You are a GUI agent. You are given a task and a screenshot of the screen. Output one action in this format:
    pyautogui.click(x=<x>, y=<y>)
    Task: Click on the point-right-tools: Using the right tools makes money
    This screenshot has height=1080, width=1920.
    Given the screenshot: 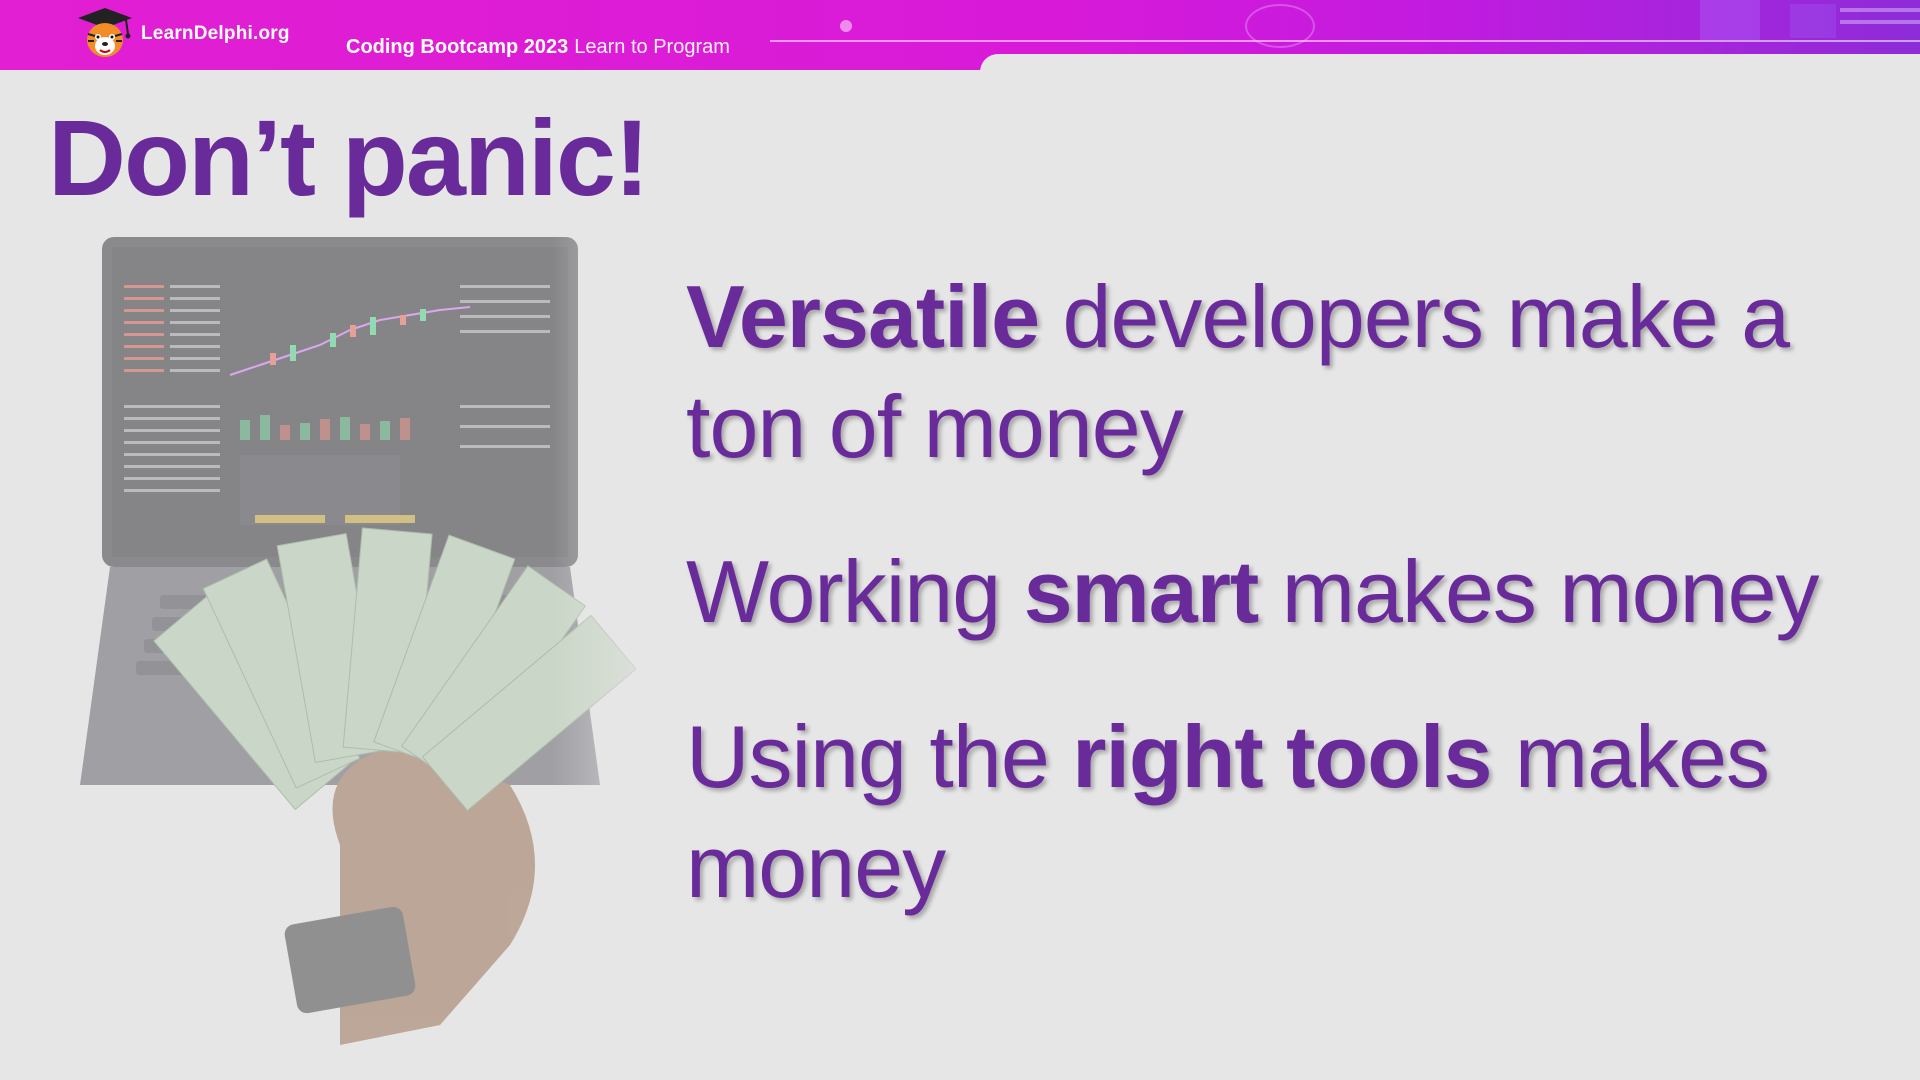 What is the action you would take?
    pyautogui.click(x=1276, y=812)
    